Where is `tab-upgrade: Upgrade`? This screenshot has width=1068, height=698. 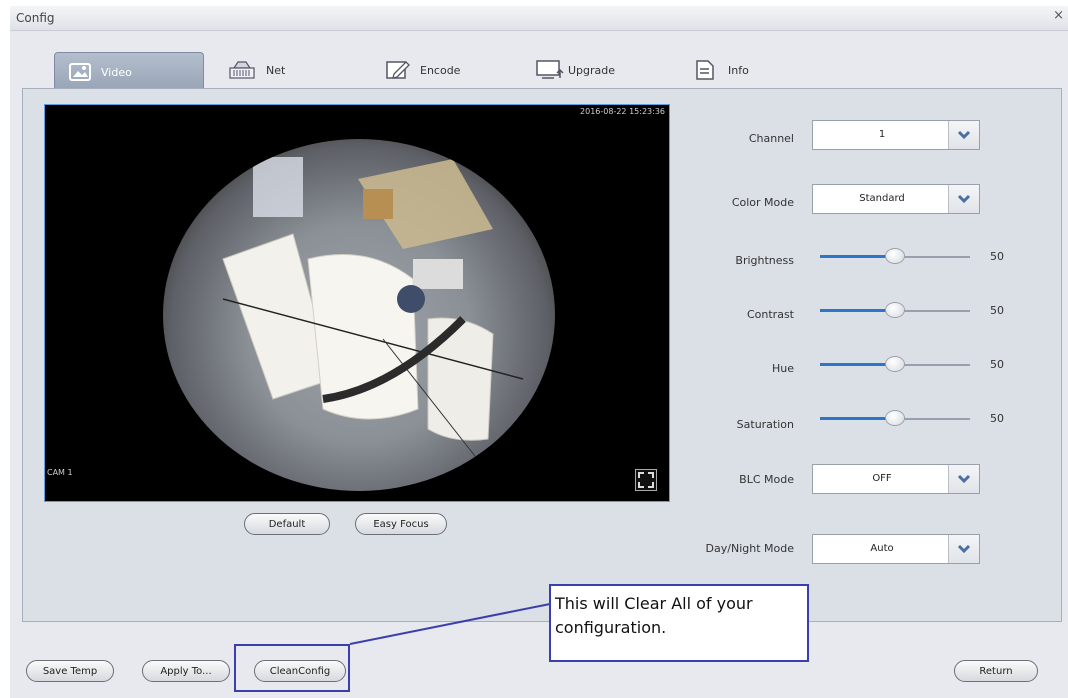
tab-upgrade: Upgrade is located at coordinates (589, 70).